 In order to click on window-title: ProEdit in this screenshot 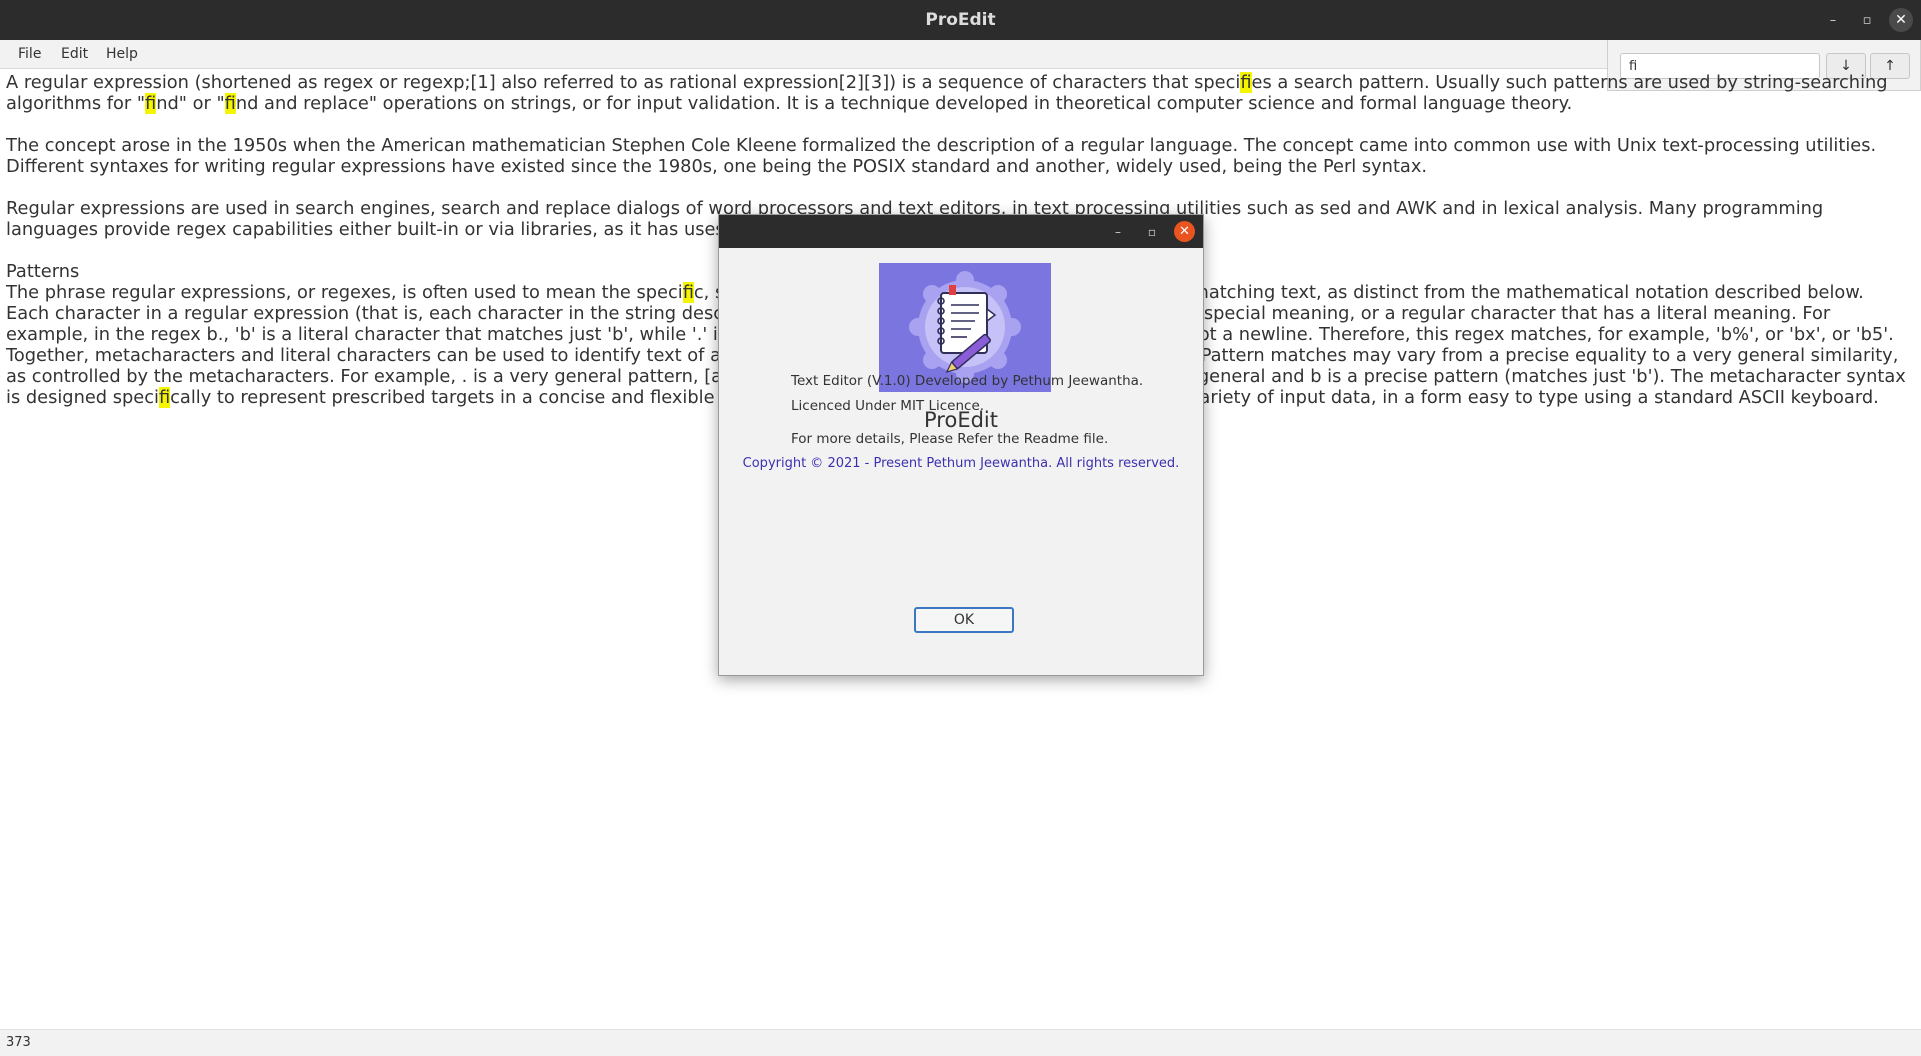, I will do `click(960, 20)`.